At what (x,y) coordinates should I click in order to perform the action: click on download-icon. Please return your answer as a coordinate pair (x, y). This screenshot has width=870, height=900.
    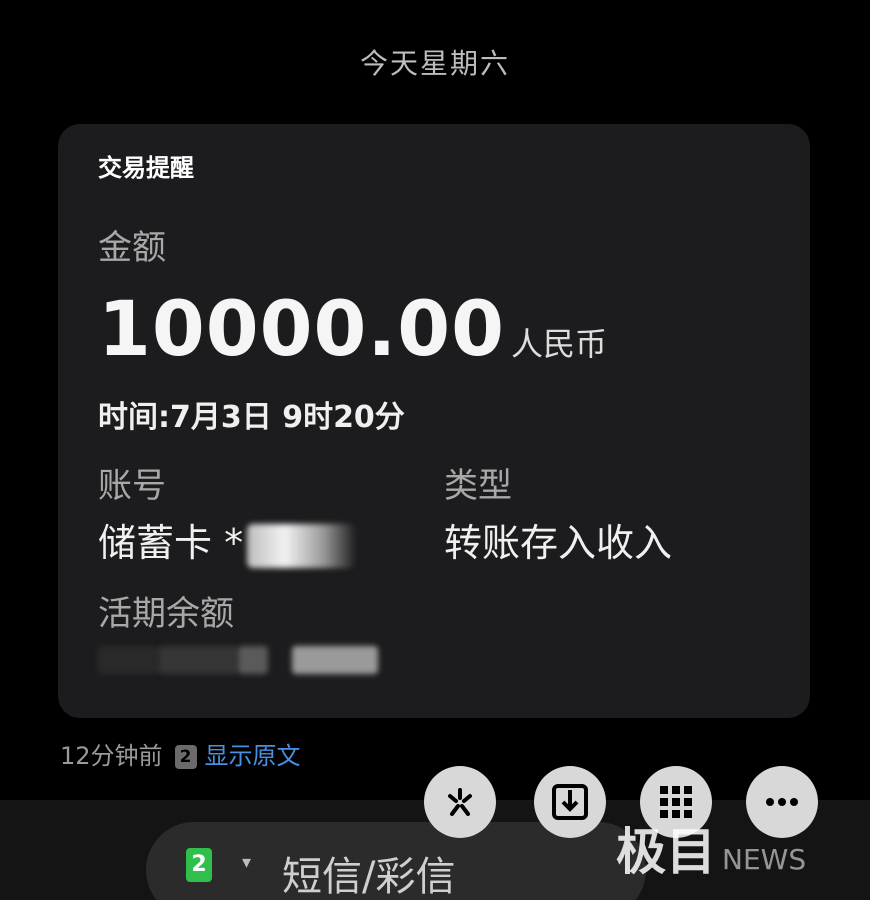
    Looking at the image, I should click on (570, 802).